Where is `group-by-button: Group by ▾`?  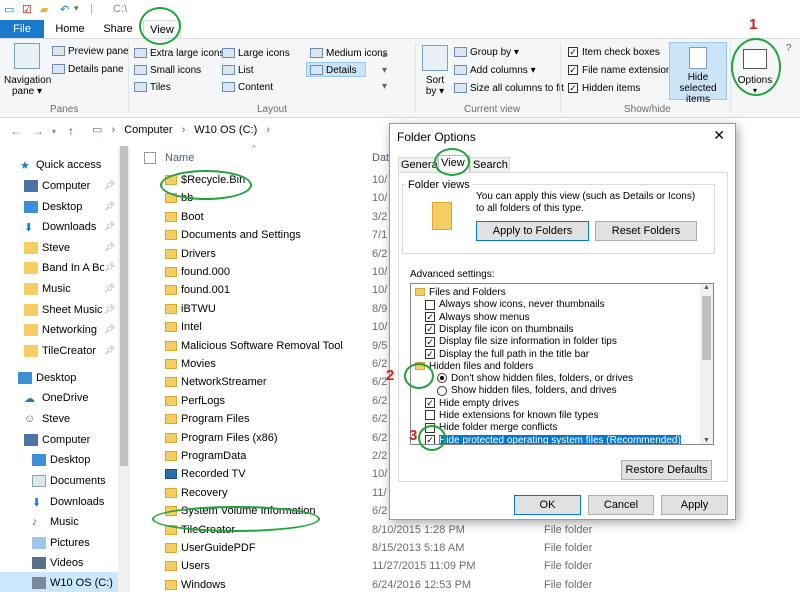 group-by-button: Group by ▾ is located at coordinates (486, 52).